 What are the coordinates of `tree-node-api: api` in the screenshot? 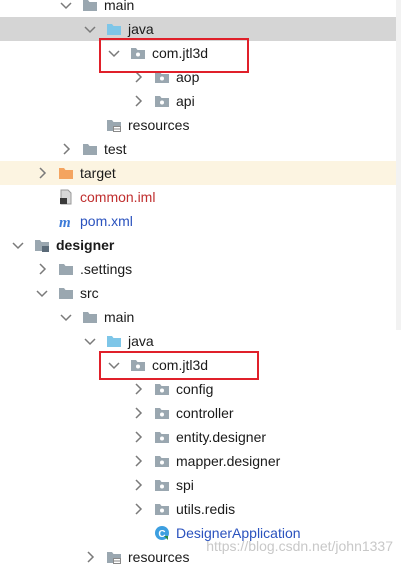 It's located at (200, 101).